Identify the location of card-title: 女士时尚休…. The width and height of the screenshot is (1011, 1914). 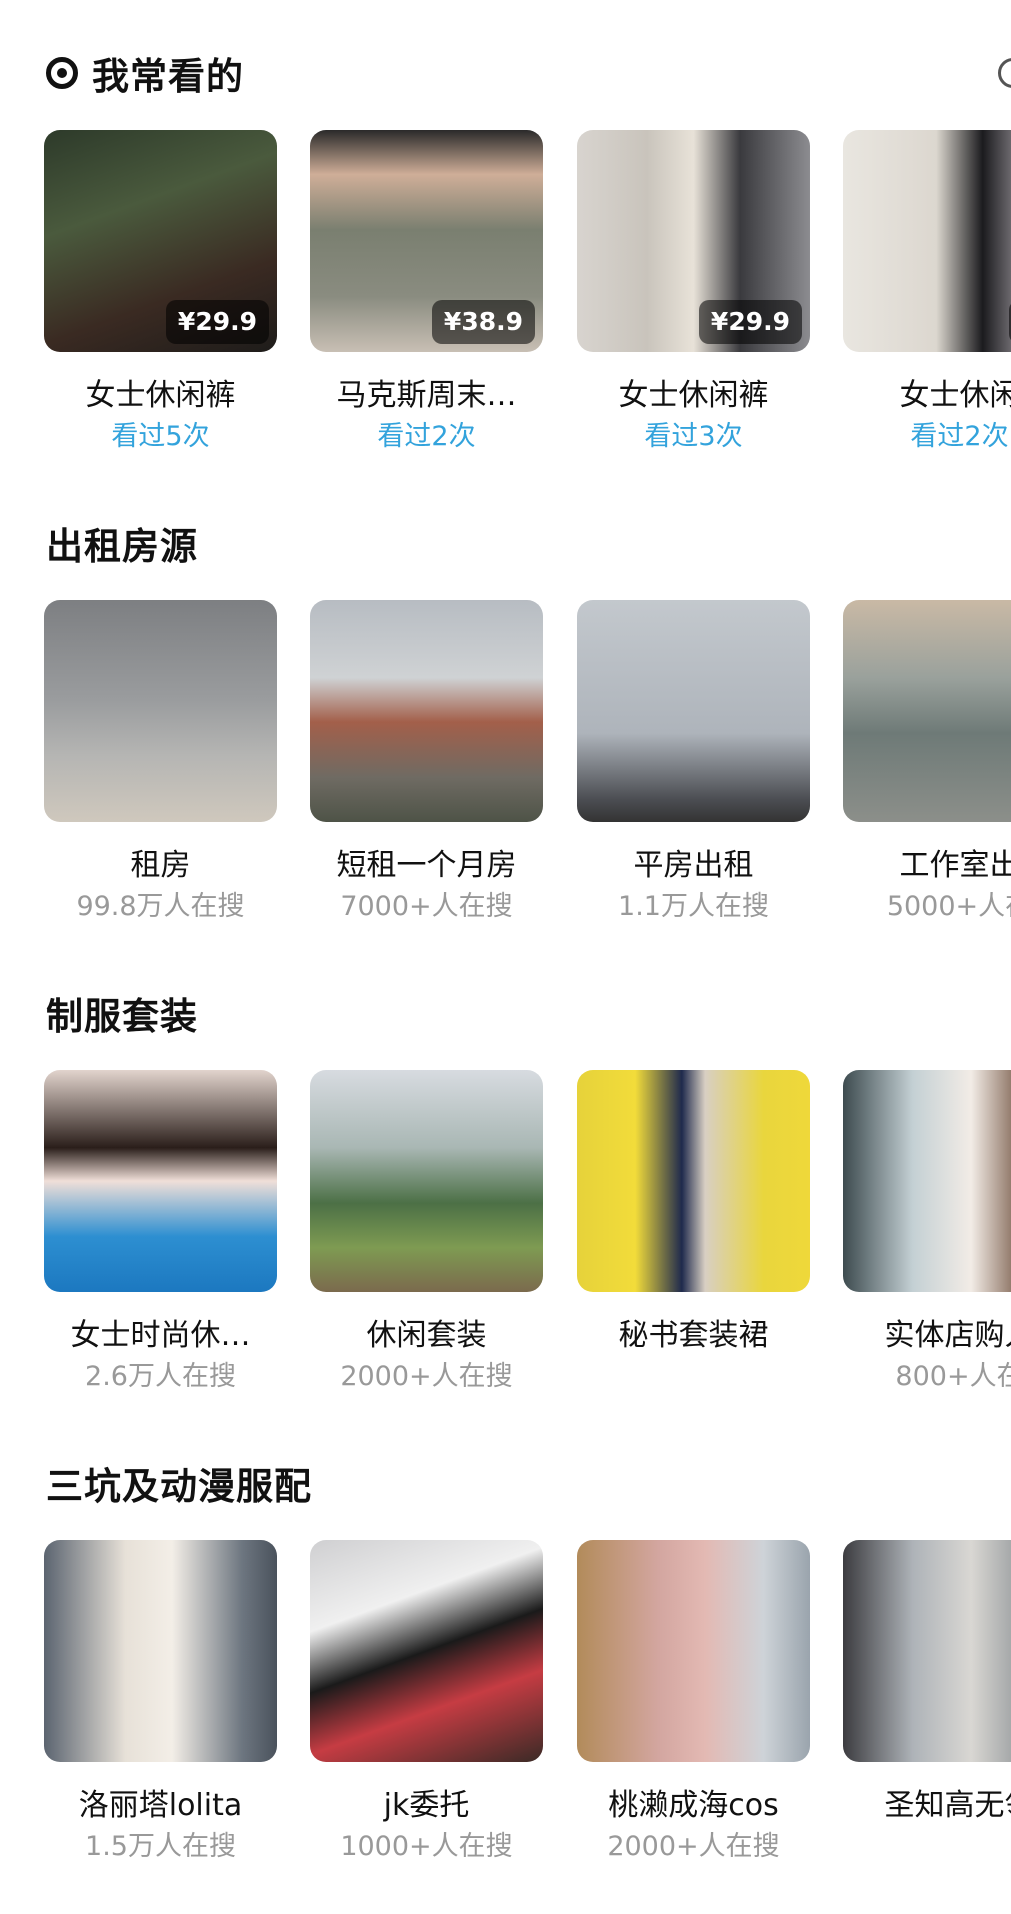
(160, 1335).